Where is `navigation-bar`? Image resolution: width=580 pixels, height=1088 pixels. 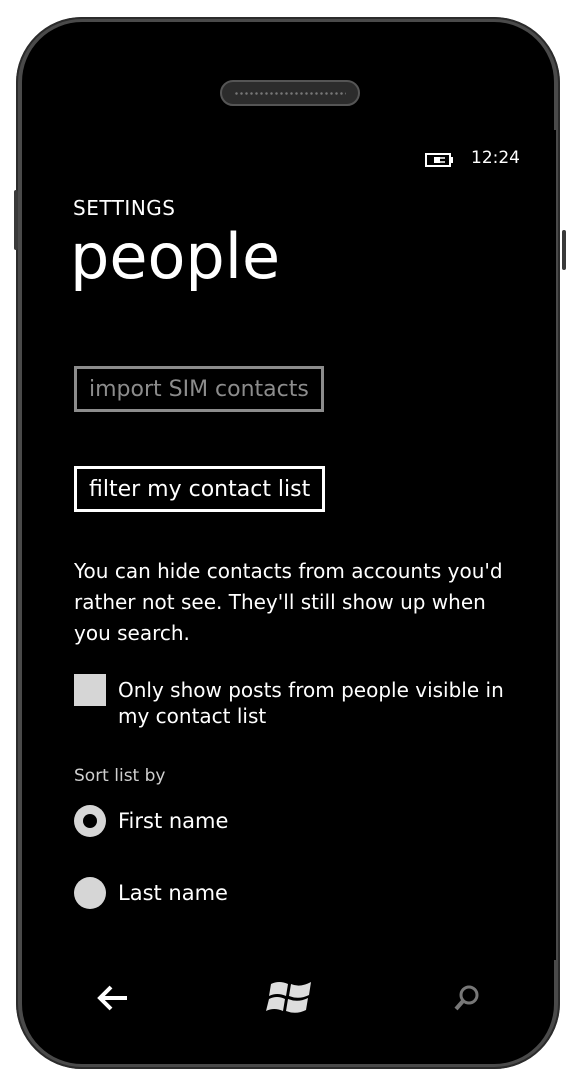 navigation-bar is located at coordinates (290, 1000).